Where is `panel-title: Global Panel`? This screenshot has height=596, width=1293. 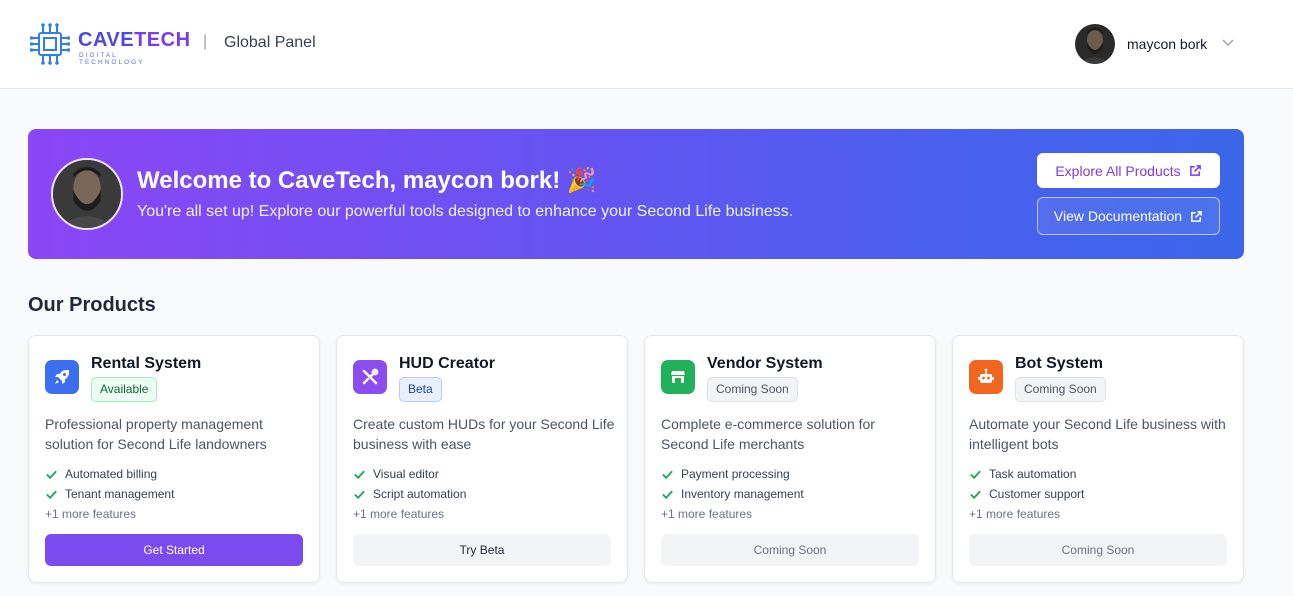 panel-title: Global Panel is located at coordinates (270, 42).